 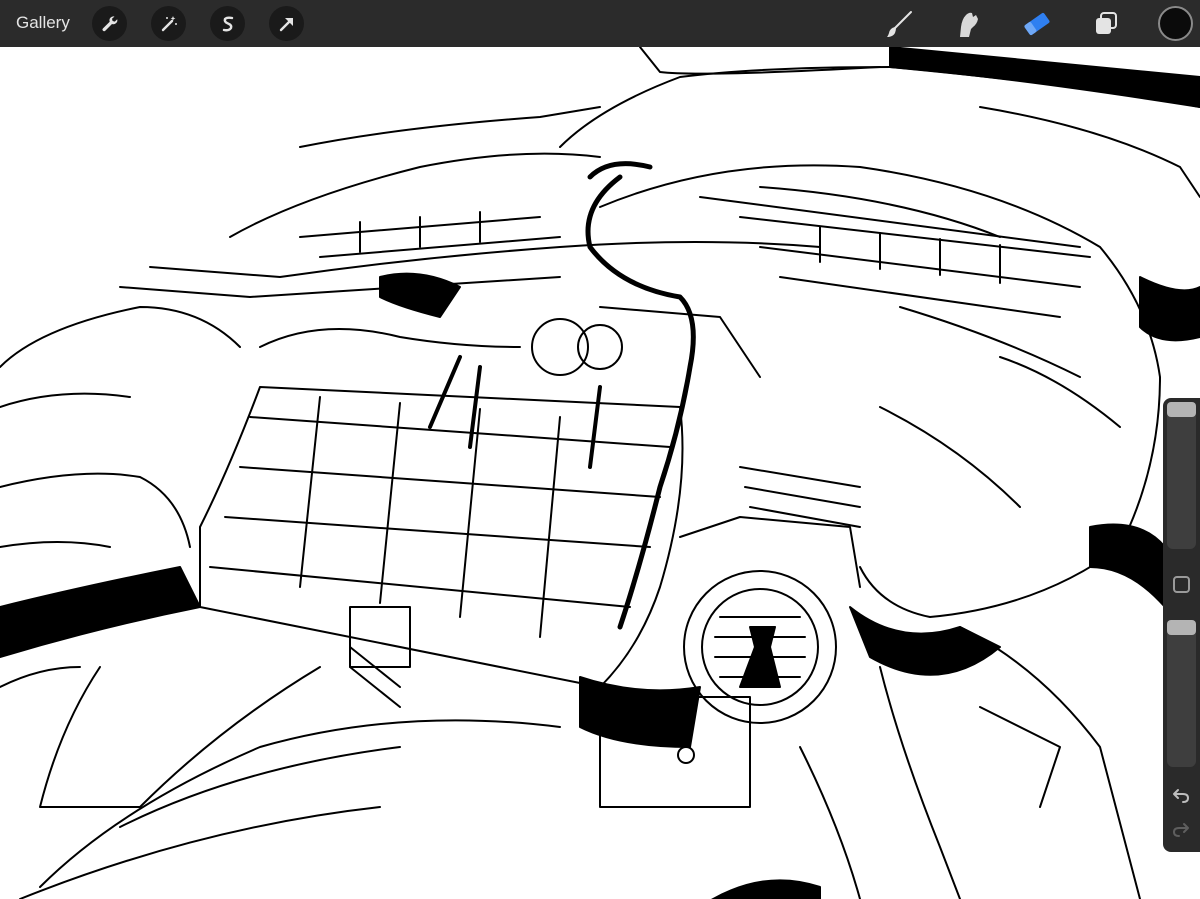 I want to click on redo-icon, so click(x=1181, y=829).